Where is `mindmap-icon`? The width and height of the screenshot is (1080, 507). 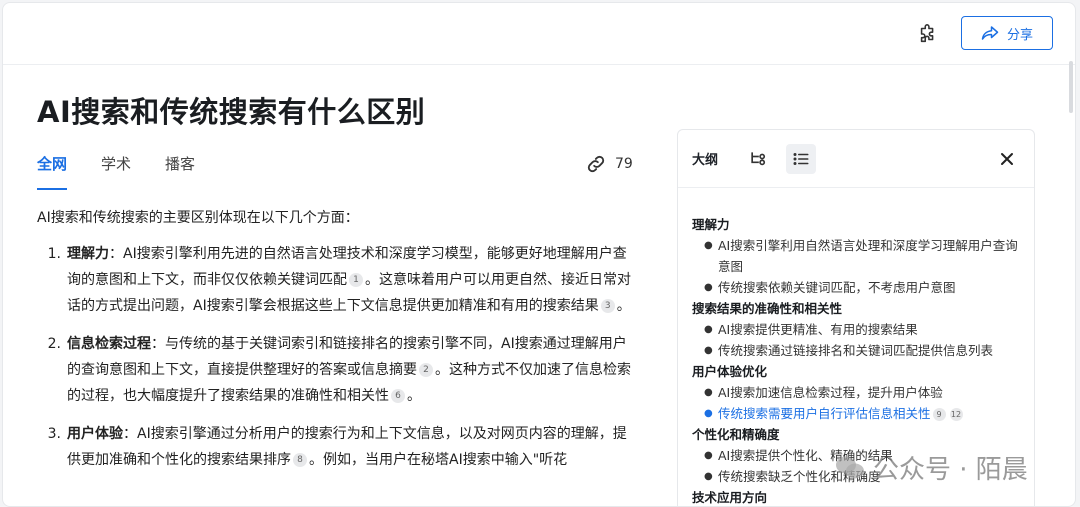 mindmap-icon is located at coordinates (758, 158).